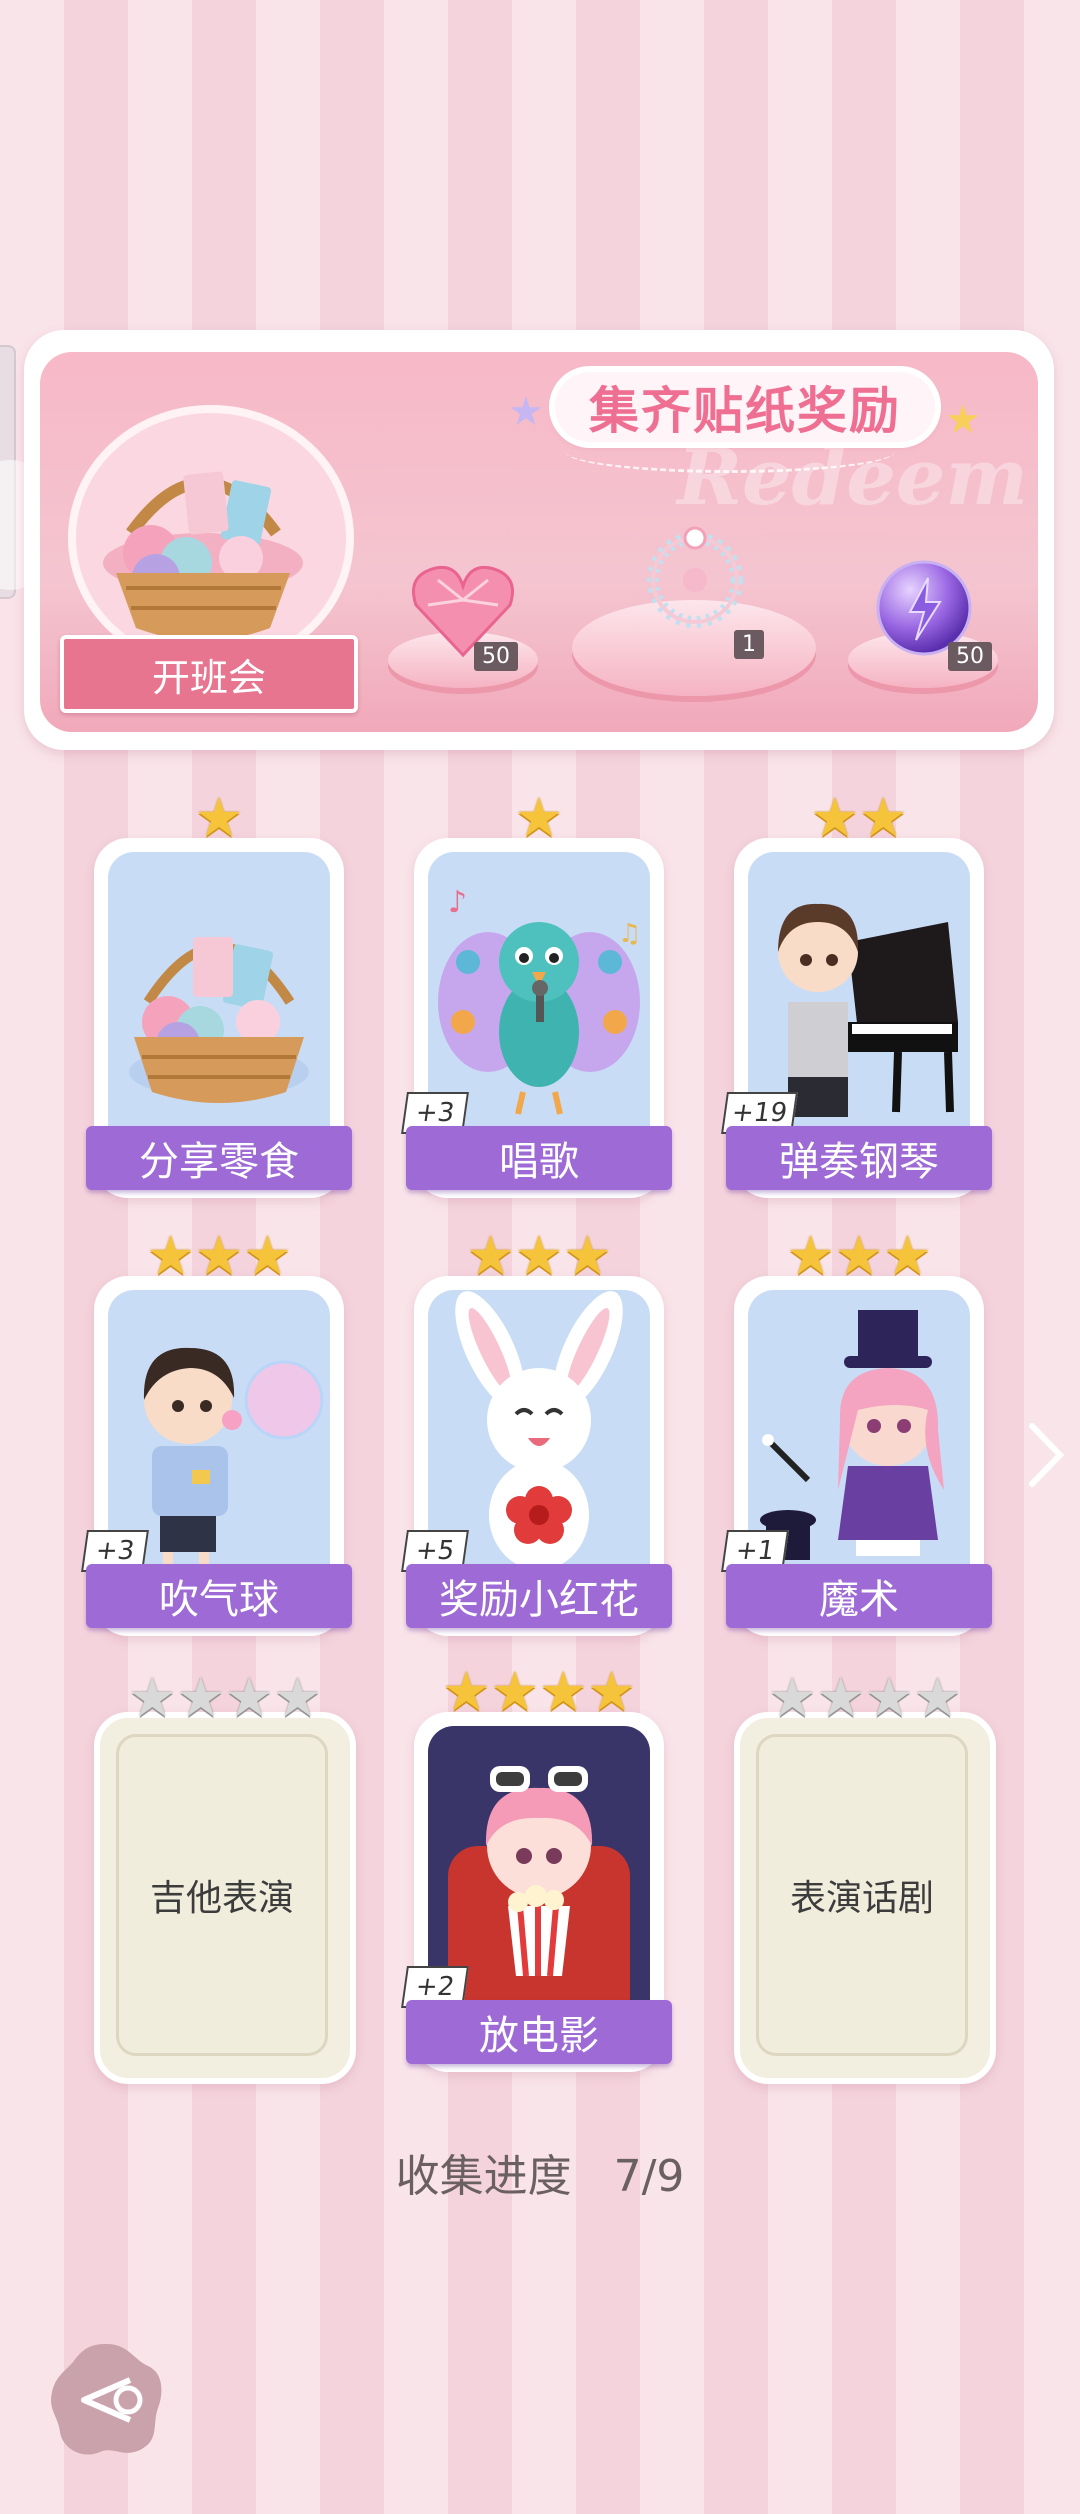  Describe the element at coordinates (222, 1895) in the screenshot. I see `locked-card-label: 吉他表演` at that location.